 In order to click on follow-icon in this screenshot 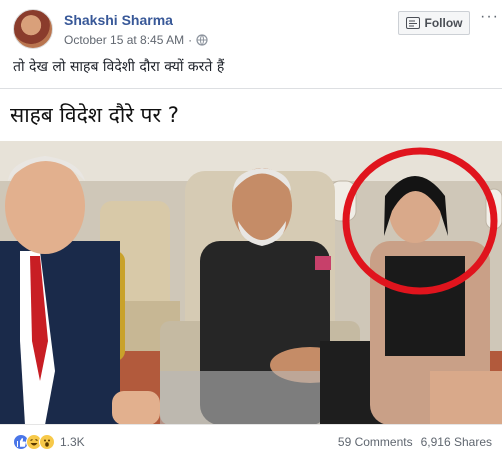, I will do `click(412, 23)`.